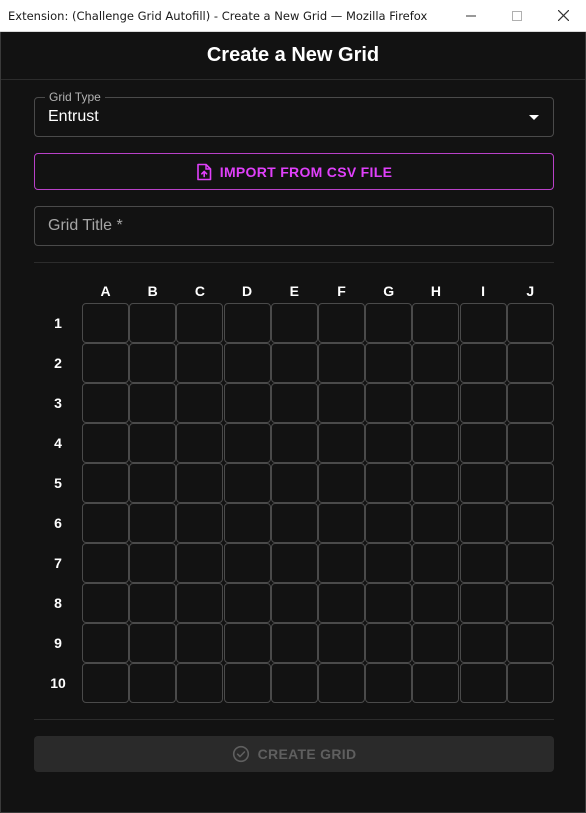  I want to click on grid-cell-h2, so click(436, 363).